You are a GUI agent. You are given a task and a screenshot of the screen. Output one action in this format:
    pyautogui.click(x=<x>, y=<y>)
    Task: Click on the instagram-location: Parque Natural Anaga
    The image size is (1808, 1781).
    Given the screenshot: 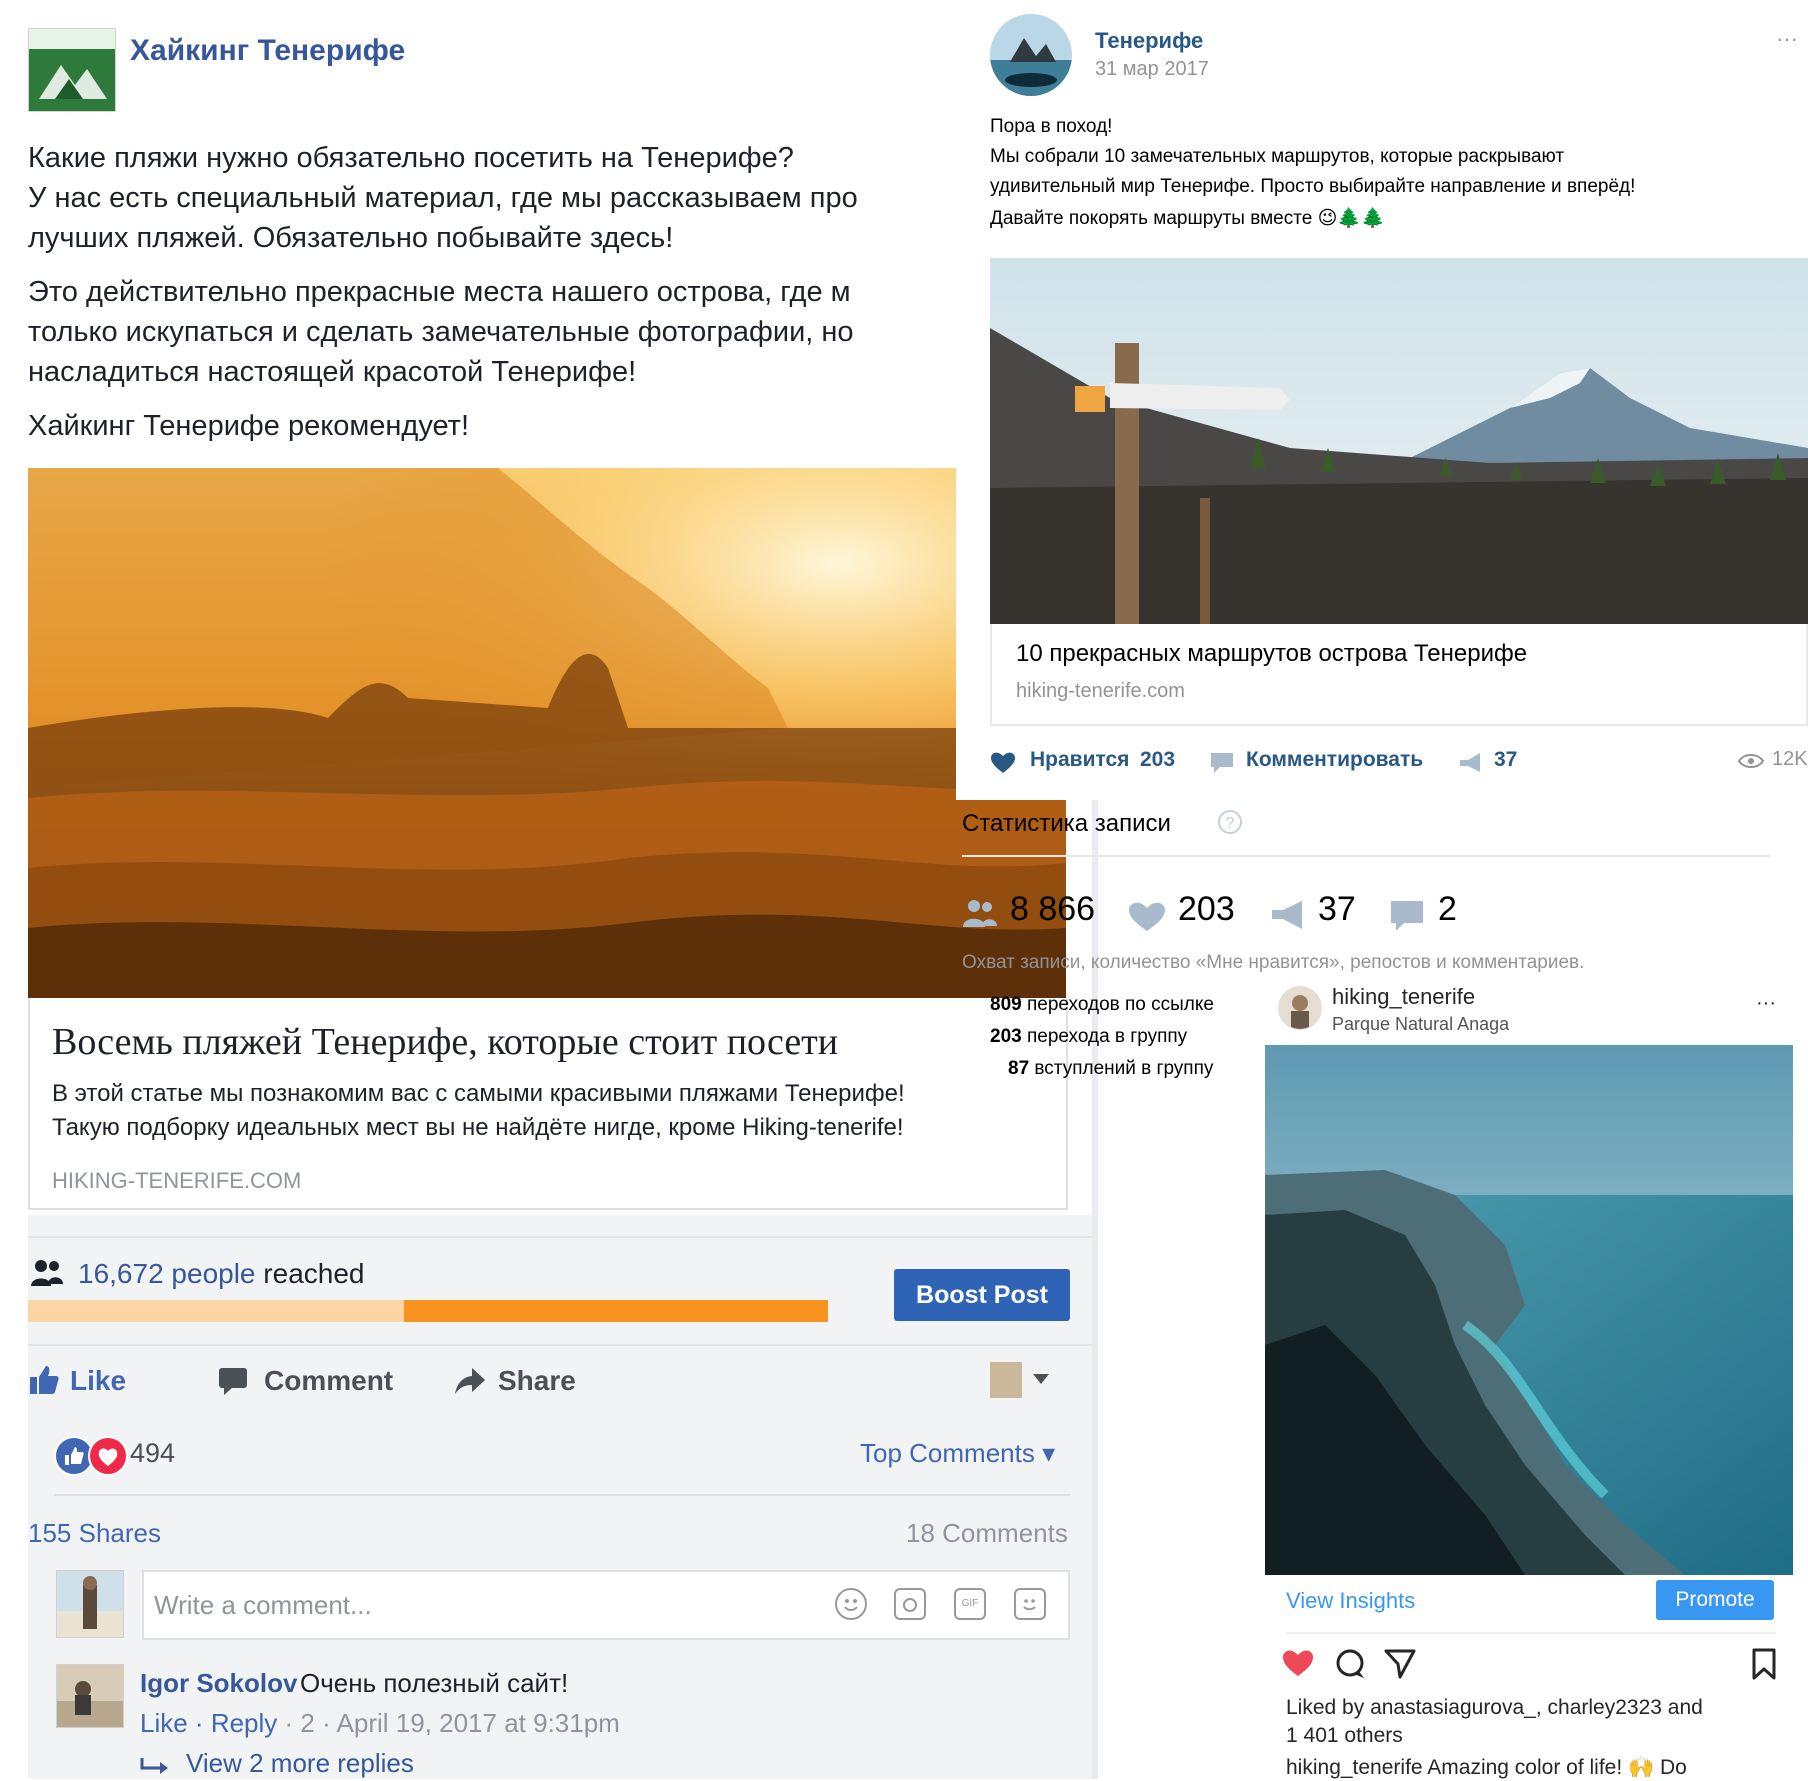 What is the action you would take?
    pyautogui.click(x=1420, y=1024)
    